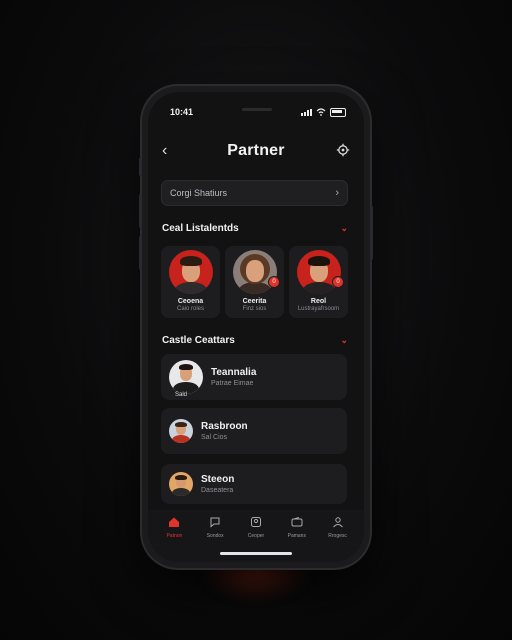  What do you see at coordinates (337, 536) in the screenshot?
I see `tab-label: Rrogesc` at bounding box center [337, 536].